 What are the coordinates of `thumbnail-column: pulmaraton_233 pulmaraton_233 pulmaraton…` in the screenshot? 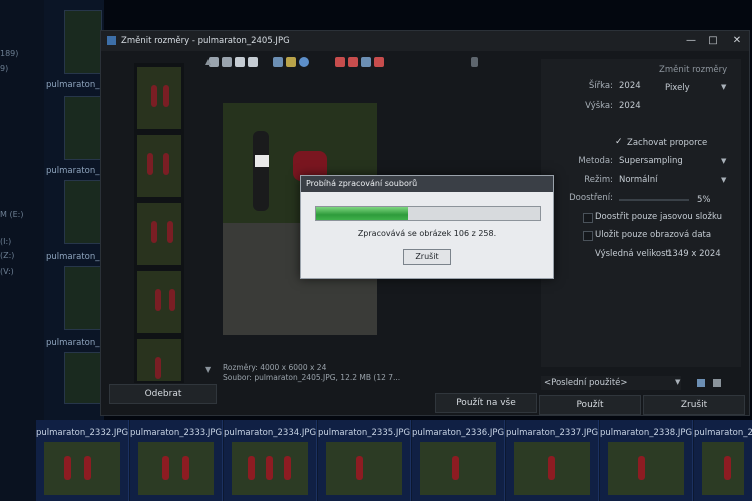 It's located at (80, 210).